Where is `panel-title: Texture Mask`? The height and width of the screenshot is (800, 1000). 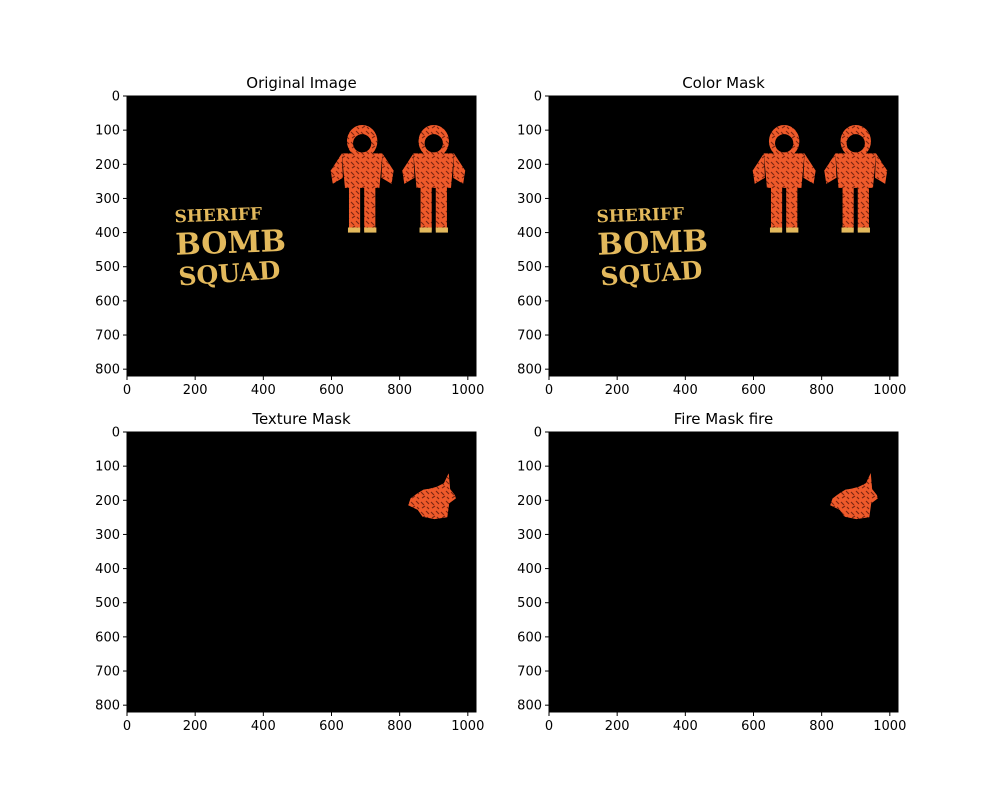 panel-title: Texture Mask is located at coordinates (301, 419).